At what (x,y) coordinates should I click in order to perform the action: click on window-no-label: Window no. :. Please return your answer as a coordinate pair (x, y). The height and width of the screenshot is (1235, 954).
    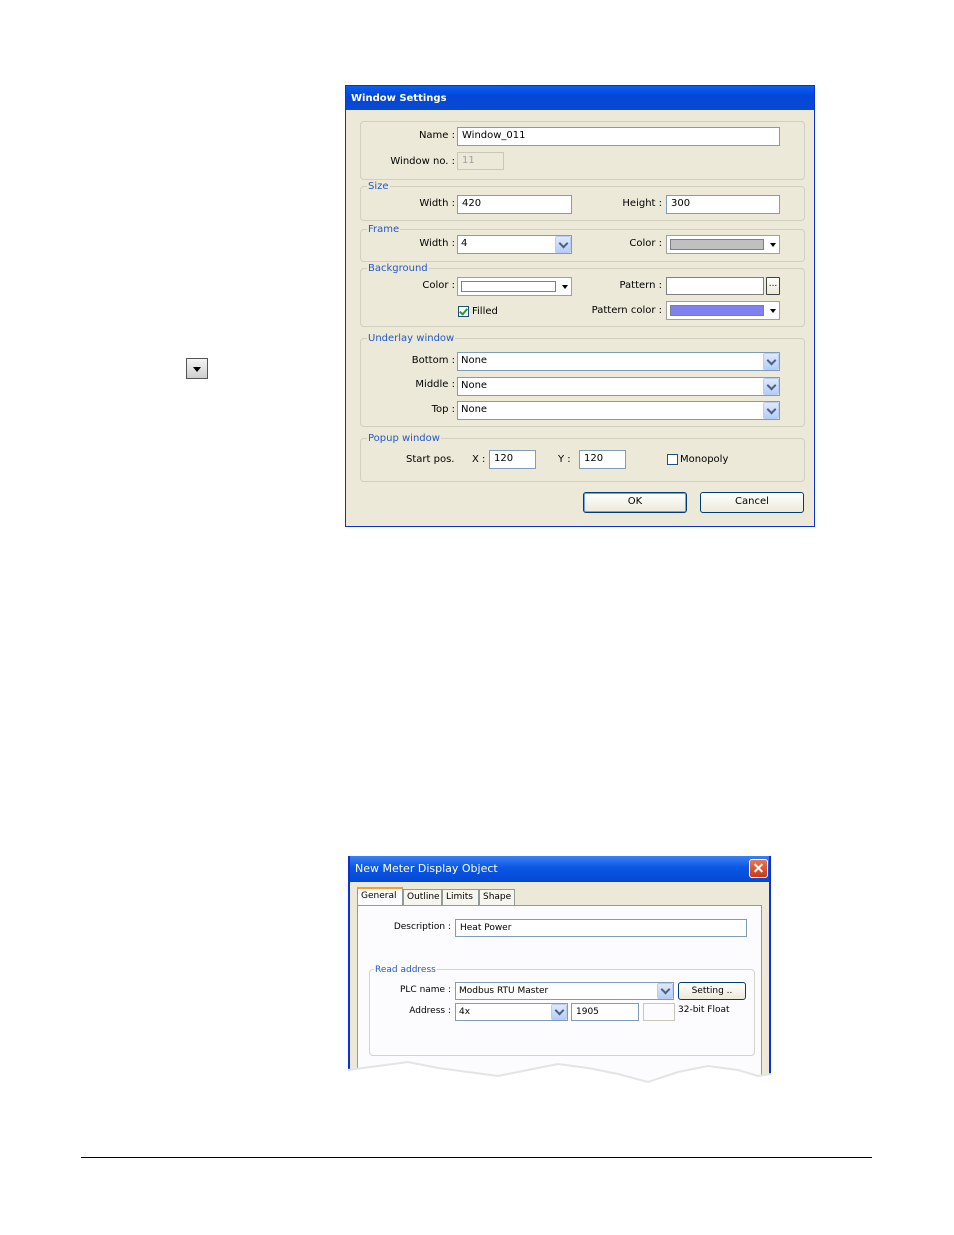
    Looking at the image, I should click on (422, 161).